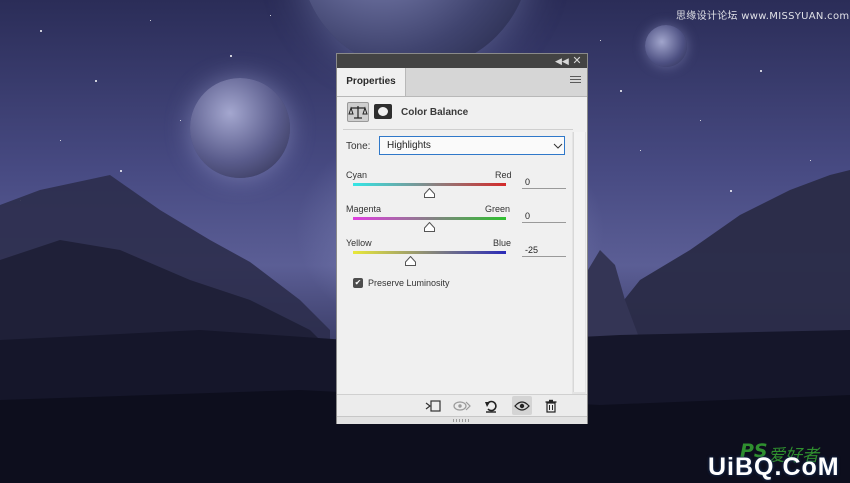 Image resolution: width=850 pixels, height=483 pixels. I want to click on visibility-eye-icon, so click(522, 405).